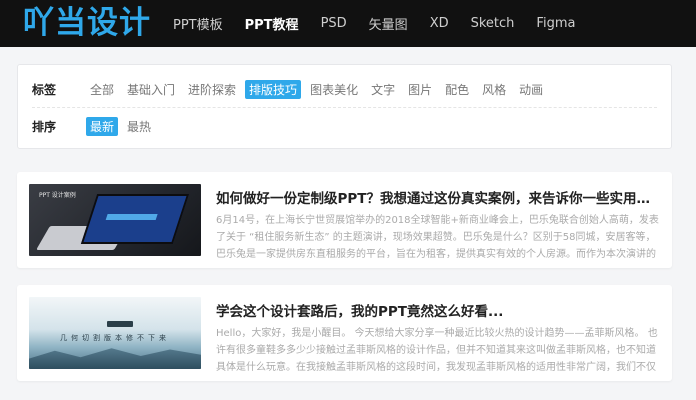 The width and height of the screenshot is (696, 400). I want to click on article-thumbnail: 几何切割版本修不下来, so click(115, 333).